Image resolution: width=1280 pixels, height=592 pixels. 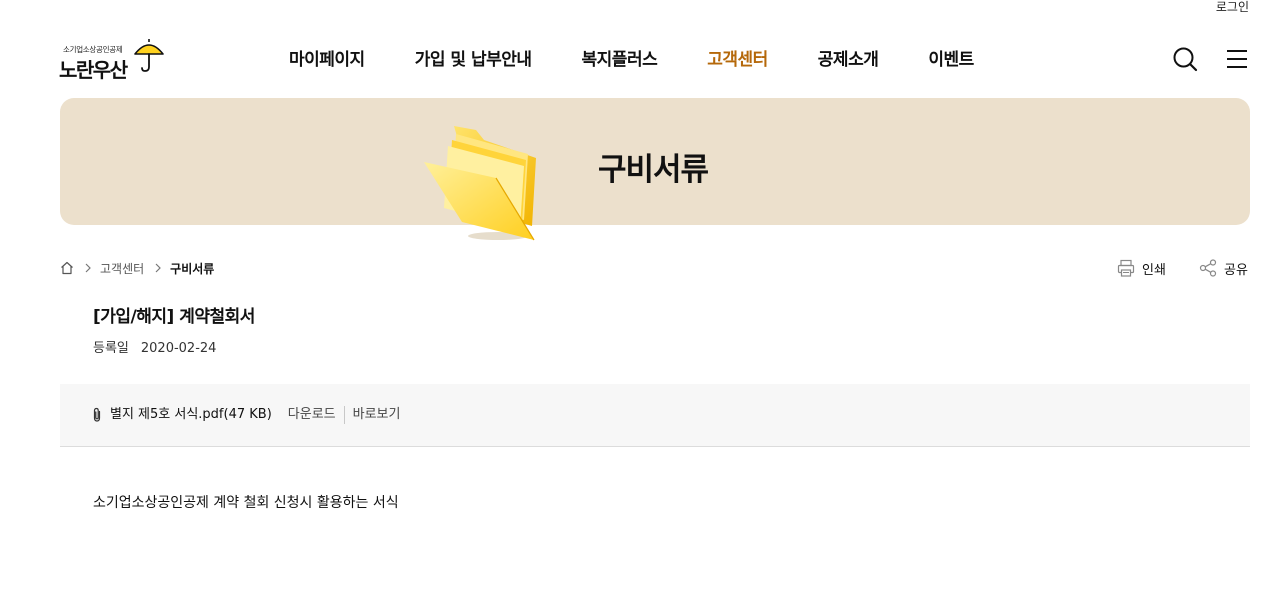 I want to click on logo-title: 노란우산, so click(x=93, y=70).